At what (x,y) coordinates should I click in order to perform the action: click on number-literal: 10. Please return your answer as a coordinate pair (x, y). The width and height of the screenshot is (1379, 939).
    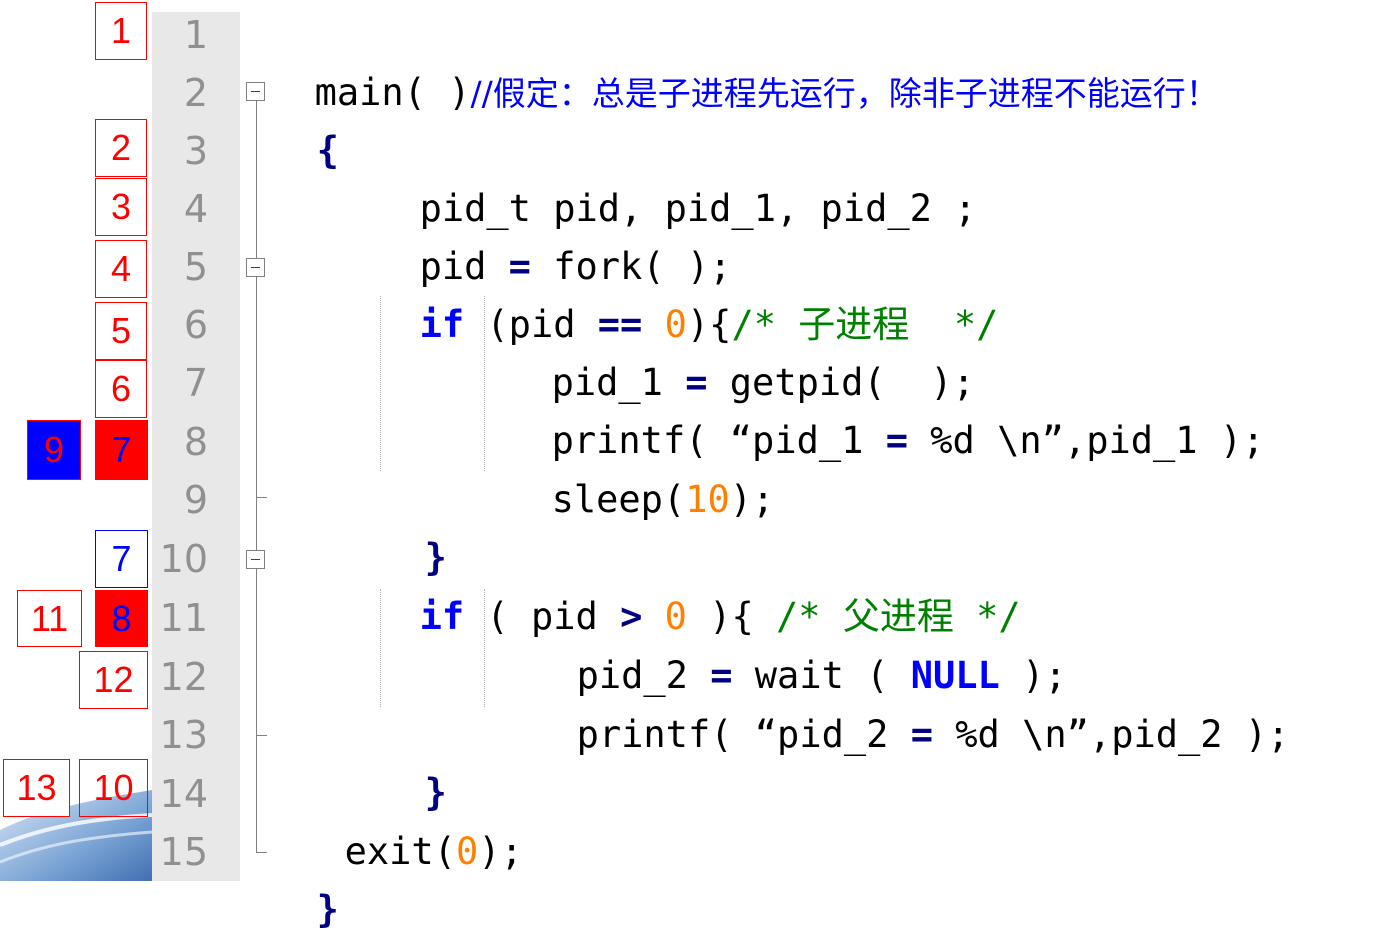
    Looking at the image, I should click on (707, 499).